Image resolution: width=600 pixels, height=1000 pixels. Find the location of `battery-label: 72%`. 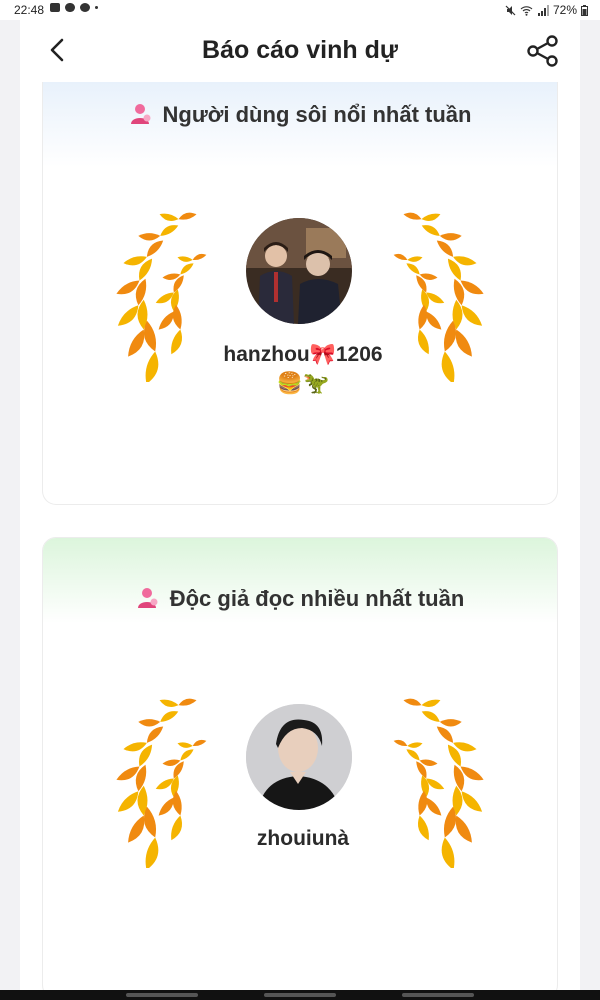

battery-label: 72% is located at coordinates (564, 10).